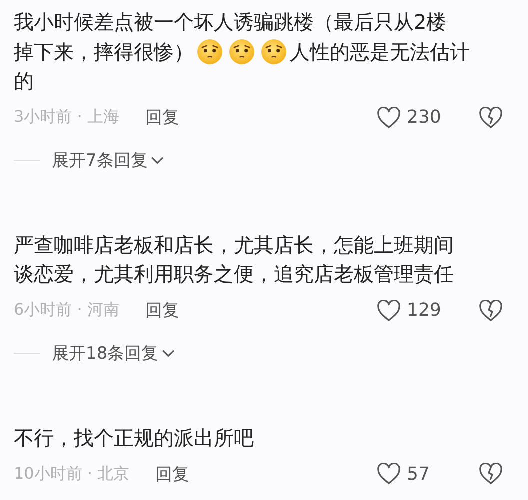 This screenshot has width=528, height=500. I want to click on expand-replies-button: 展开18条回复, so click(113, 353).